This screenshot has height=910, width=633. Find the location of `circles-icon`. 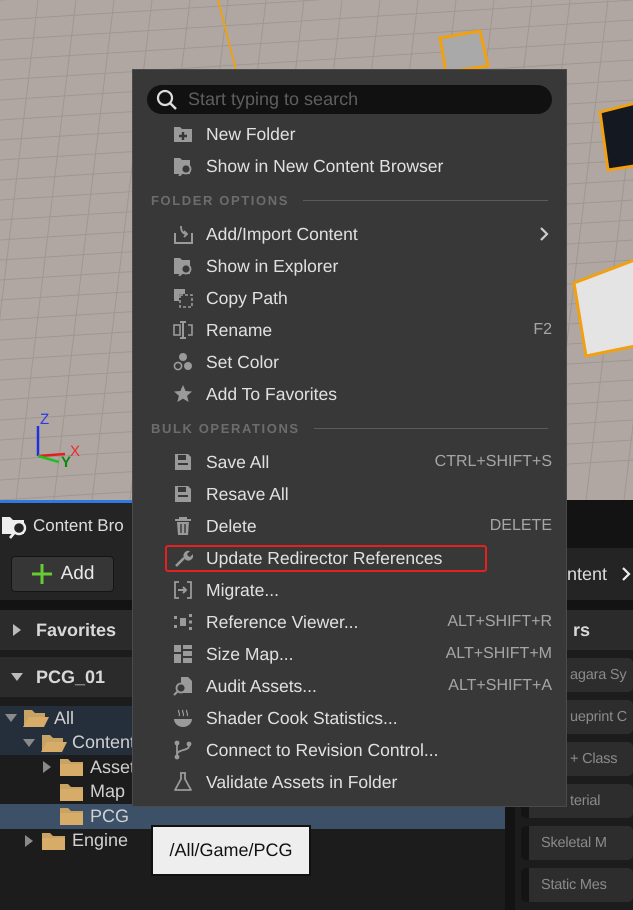

circles-icon is located at coordinates (183, 362).